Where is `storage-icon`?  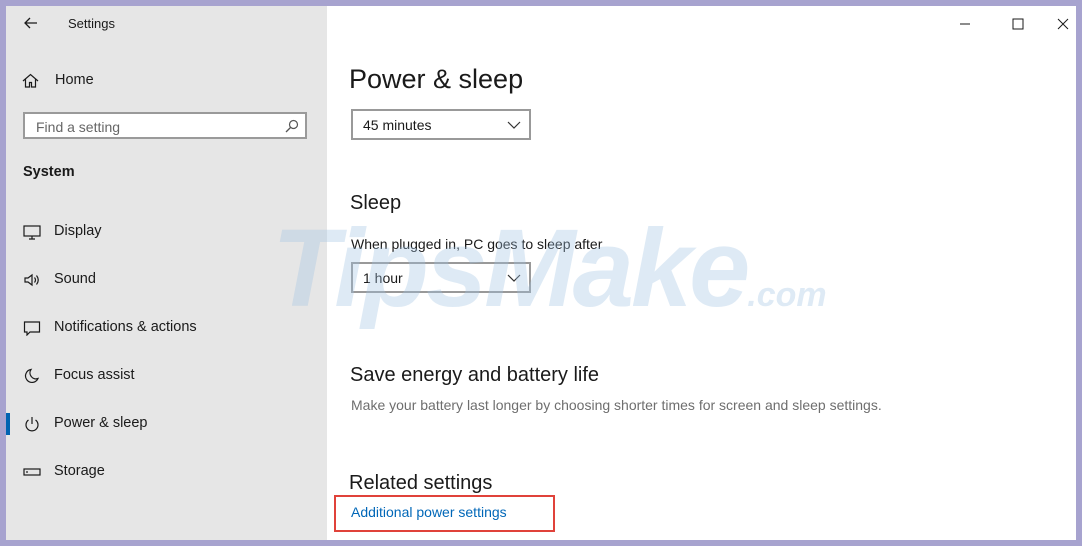
storage-icon is located at coordinates (32, 472).